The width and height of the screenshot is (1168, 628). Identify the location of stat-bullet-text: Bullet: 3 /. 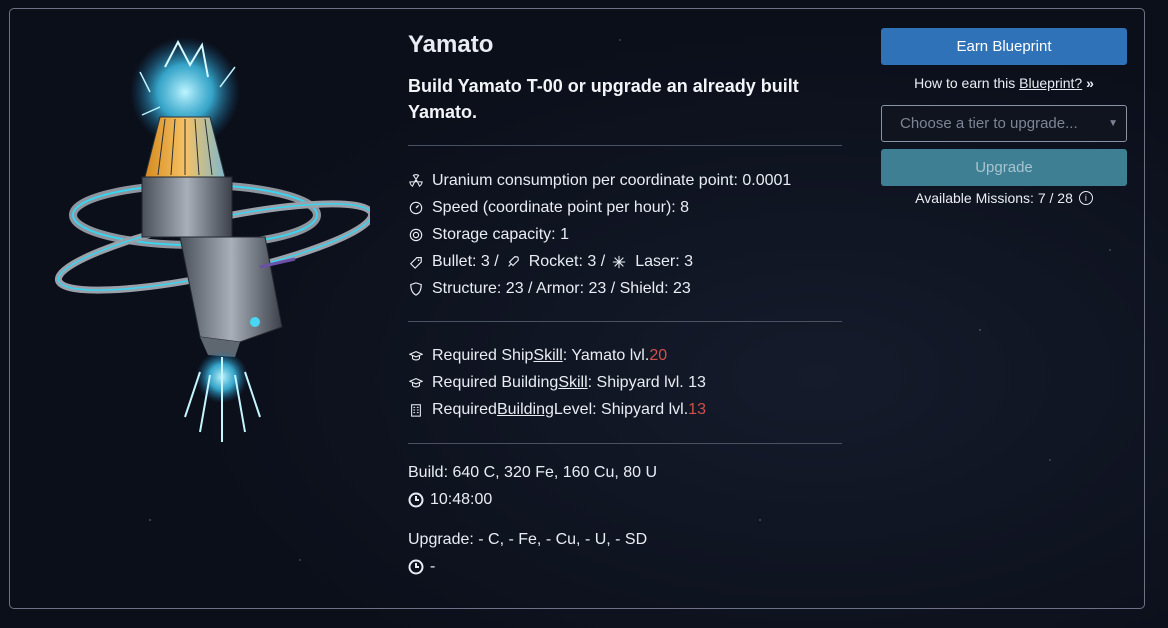
(465, 261).